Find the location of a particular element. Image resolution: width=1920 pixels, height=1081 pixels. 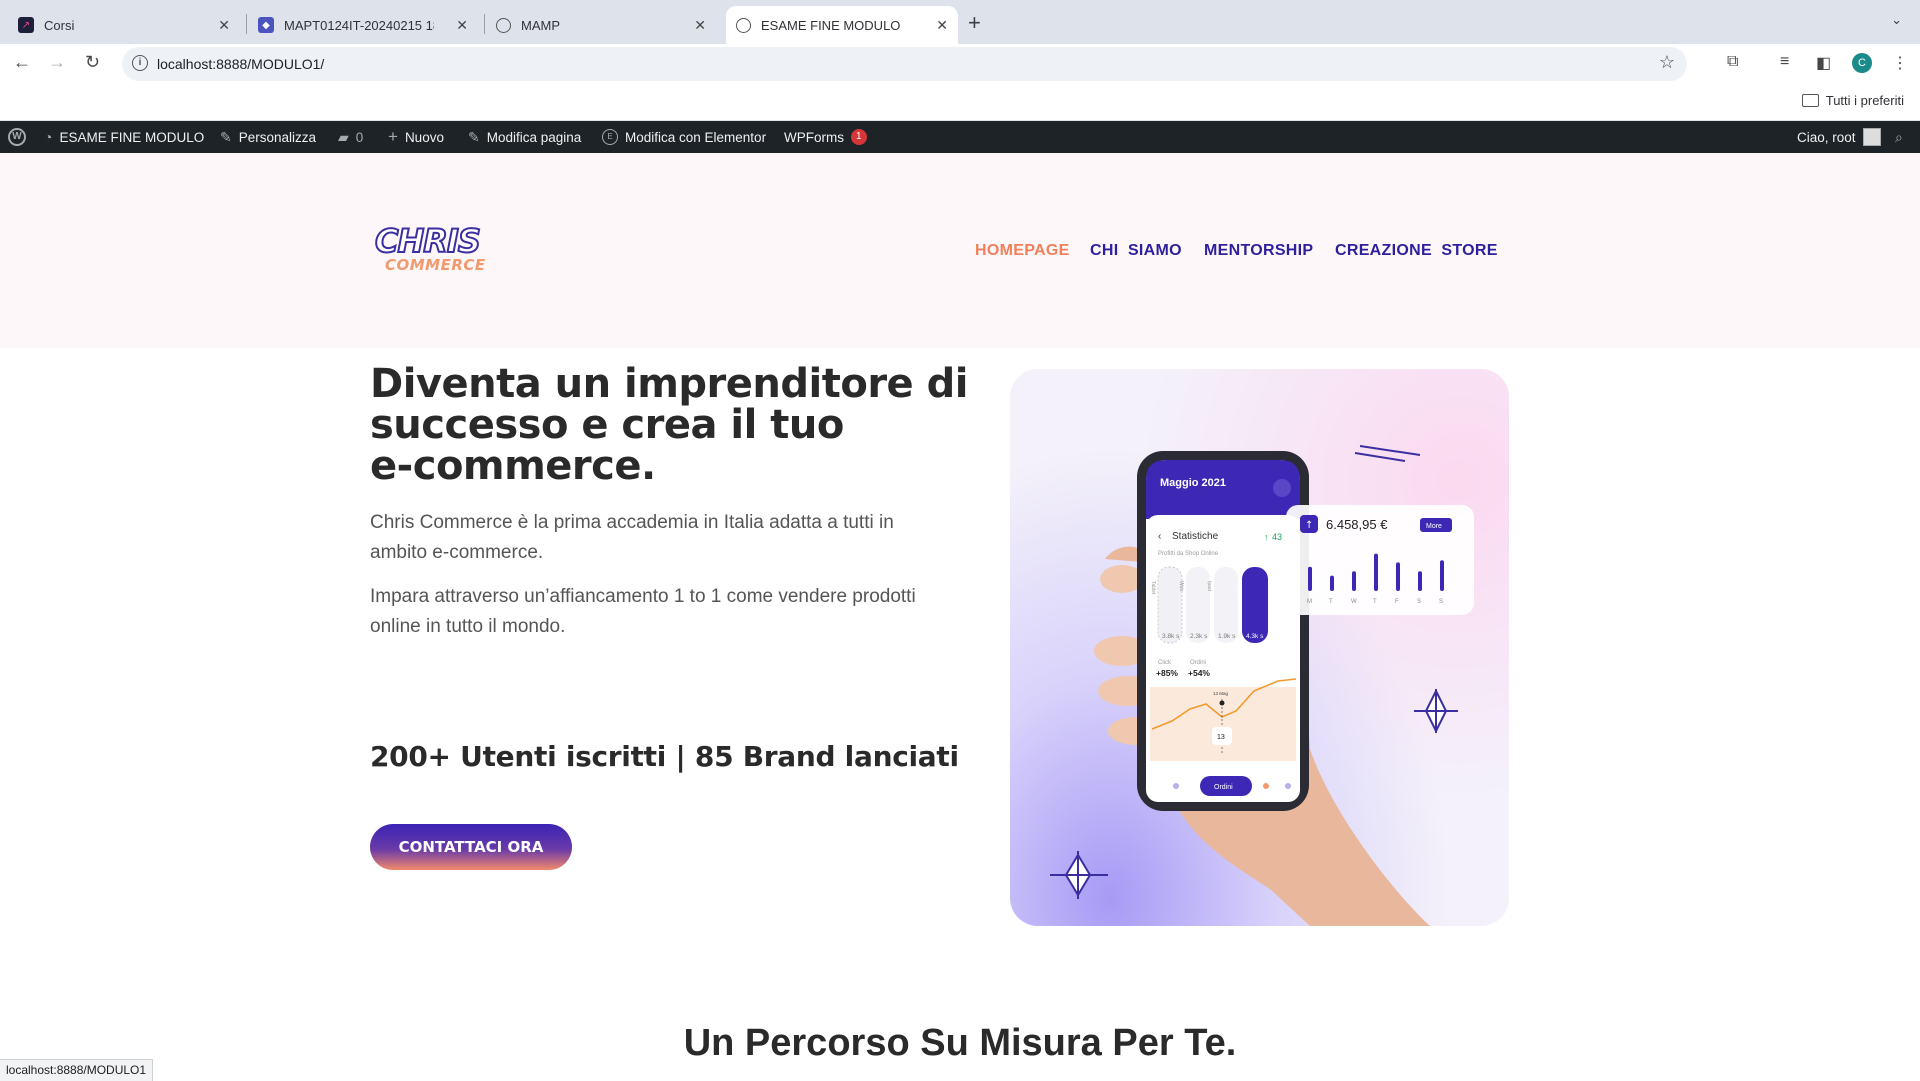

tab-mapt: ◆ MAPT0124IT-20240215 1802 ✕ is located at coordinates (359, 25).